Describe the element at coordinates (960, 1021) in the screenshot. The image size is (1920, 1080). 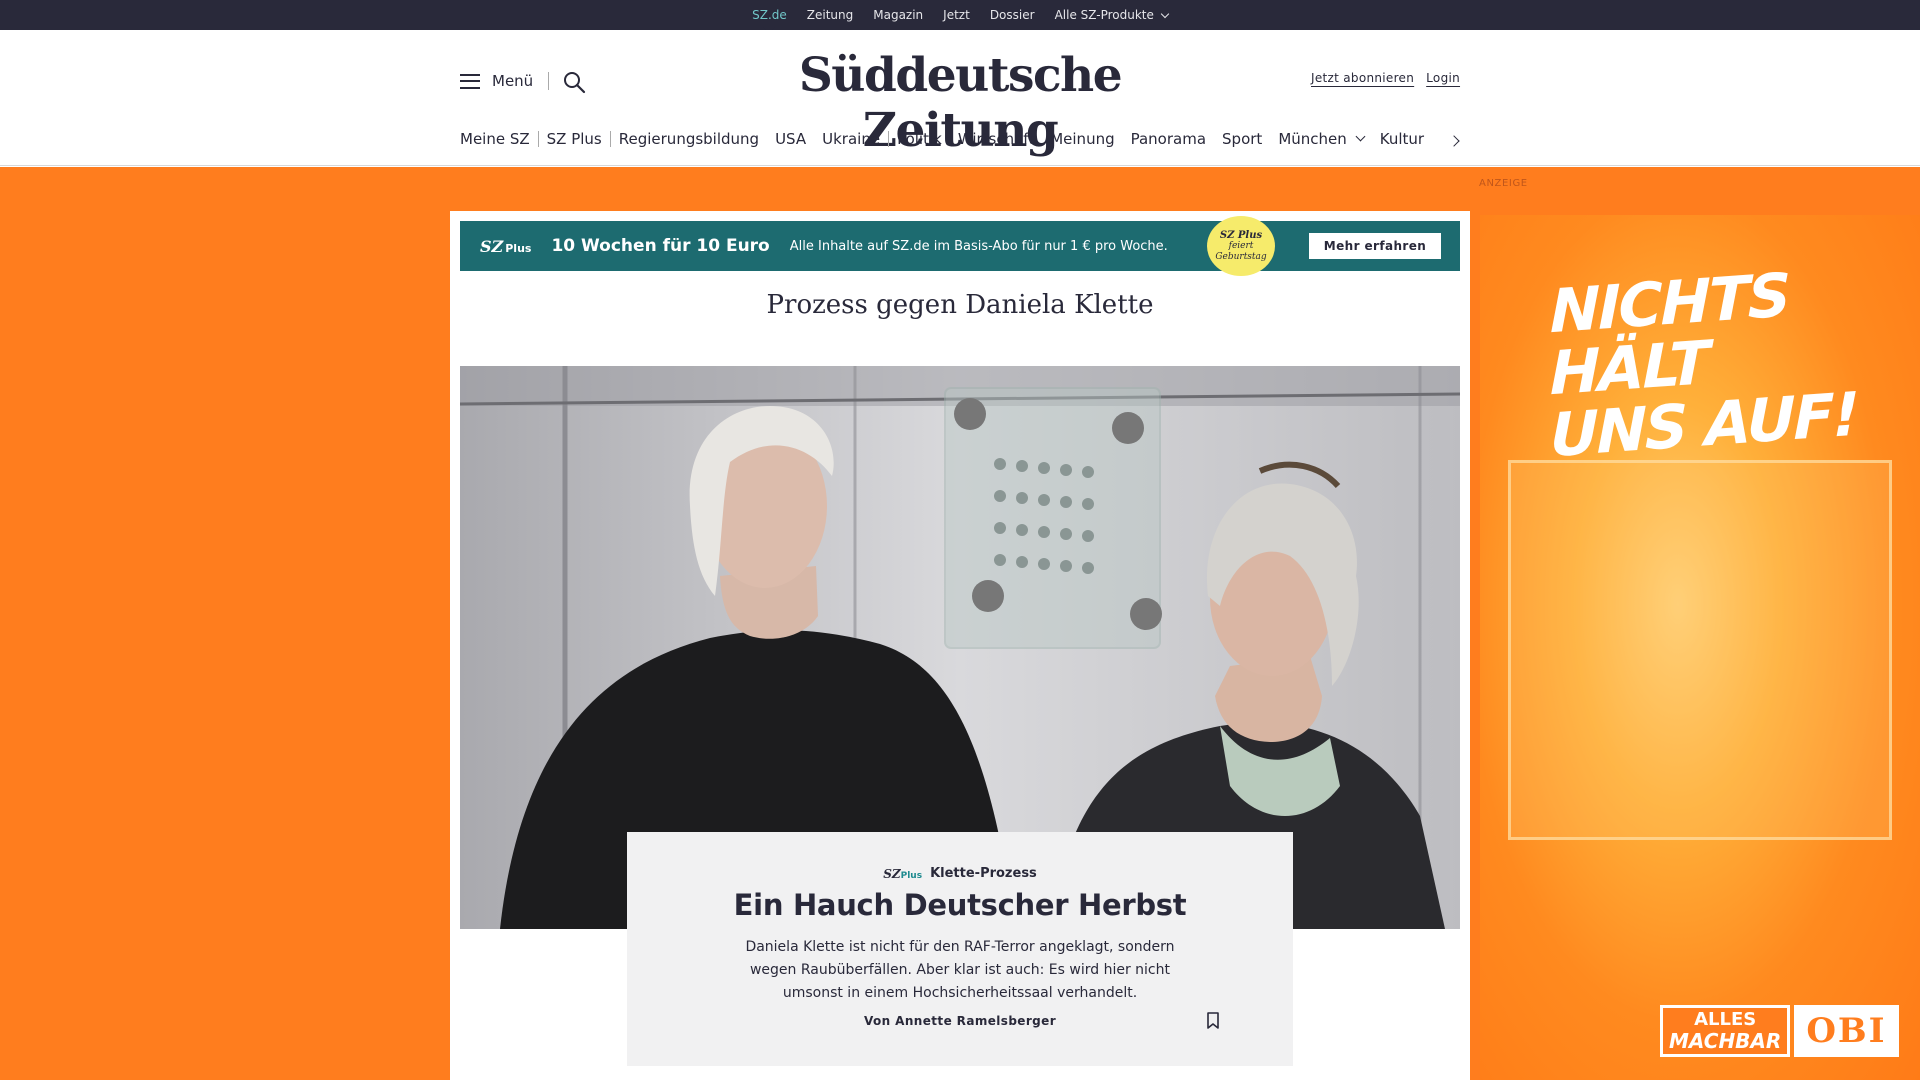
I see `article-author: Von Annette Ramelsberger` at that location.